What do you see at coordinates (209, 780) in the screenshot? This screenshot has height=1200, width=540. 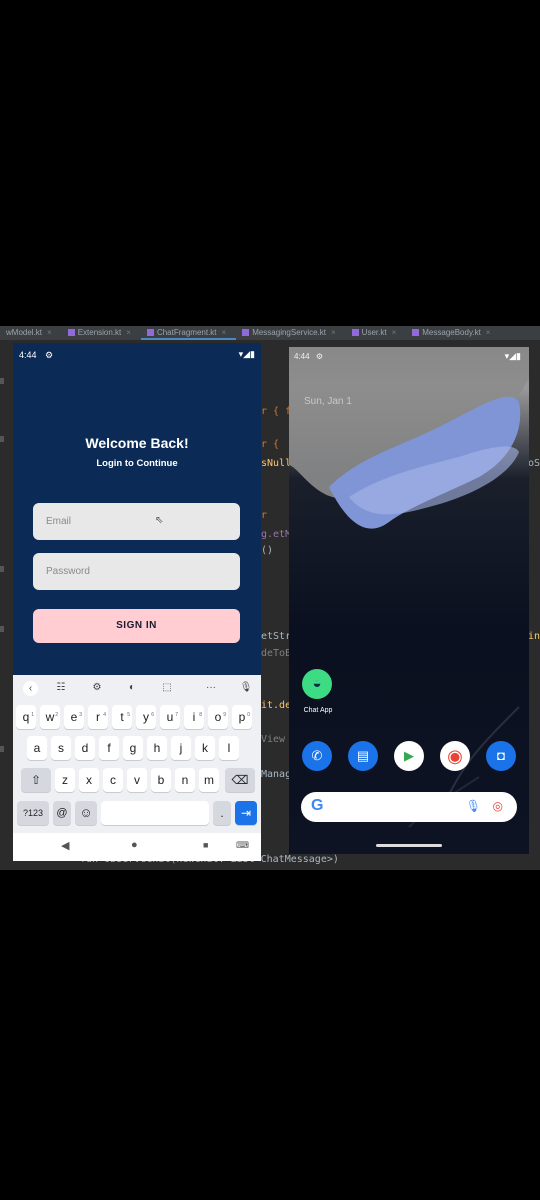 I see `key-m: m` at bounding box center [209, 780].